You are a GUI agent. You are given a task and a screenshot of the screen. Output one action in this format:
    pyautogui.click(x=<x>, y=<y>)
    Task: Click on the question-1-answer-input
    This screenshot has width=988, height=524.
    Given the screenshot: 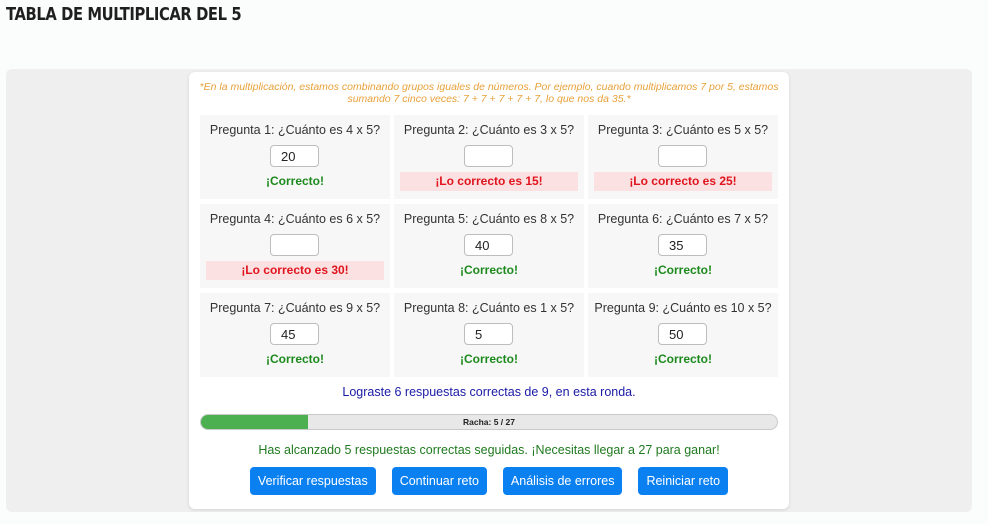 What is the action you would take?
    pyautogui.click(x=294, y=156)
    